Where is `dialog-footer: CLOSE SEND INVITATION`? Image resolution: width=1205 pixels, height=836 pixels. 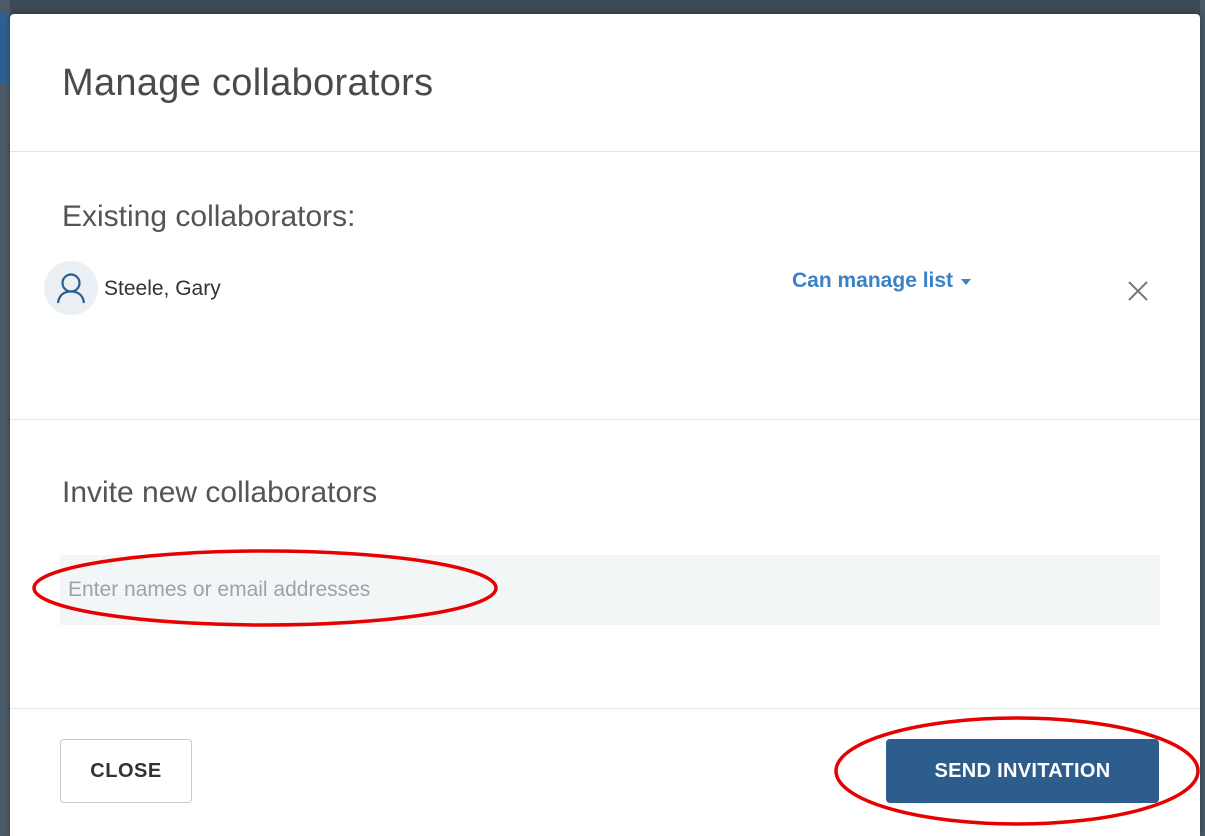
dialog-footer: CLOSE SEND INVITATION is located at coordinates (605, 772).